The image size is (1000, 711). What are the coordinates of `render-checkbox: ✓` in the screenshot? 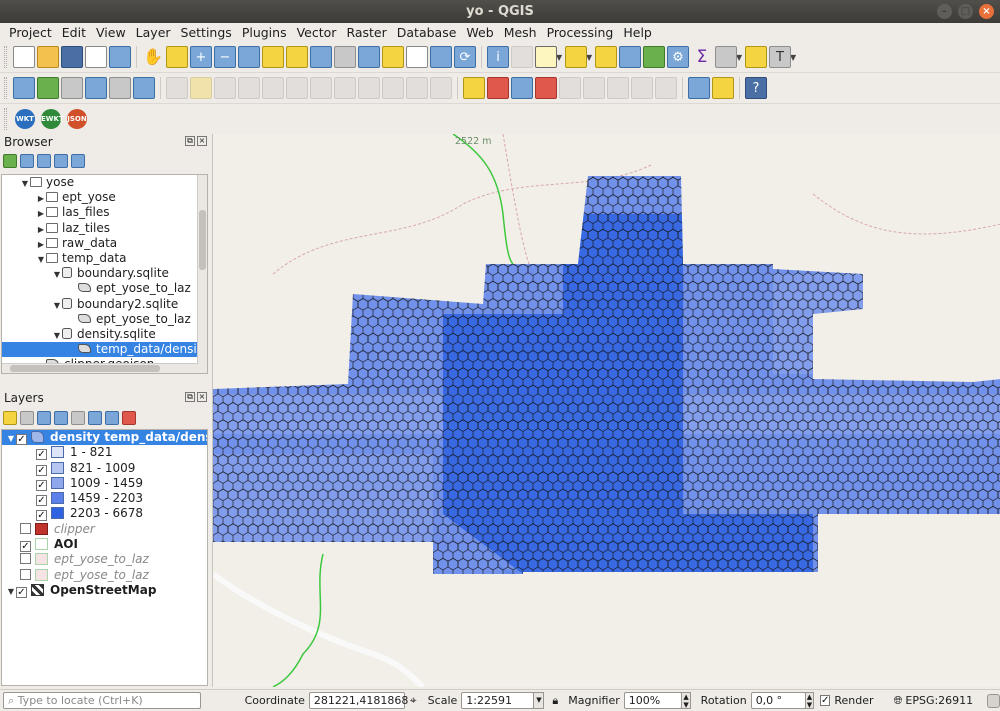 It's located at (825, 700).